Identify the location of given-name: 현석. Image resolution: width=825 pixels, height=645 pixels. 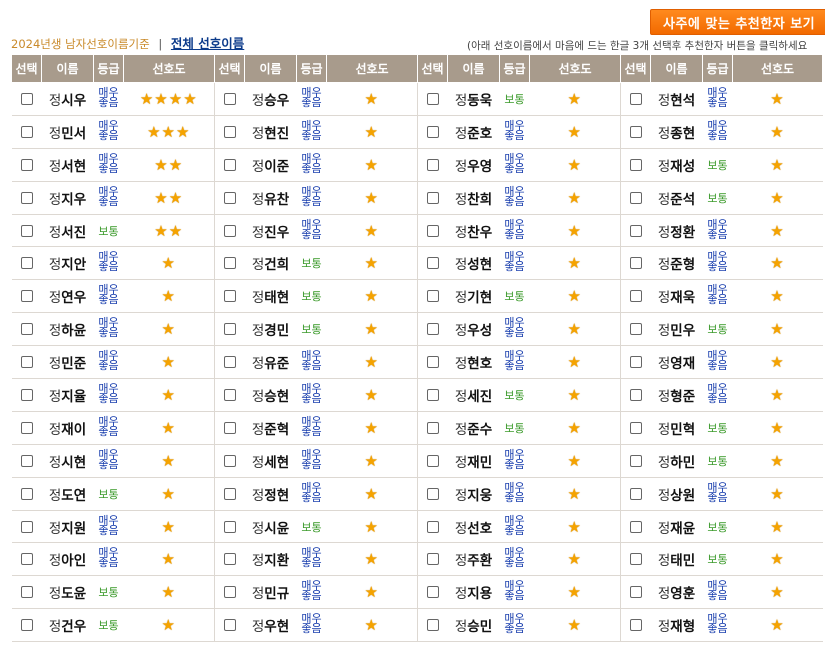
(682, 101).